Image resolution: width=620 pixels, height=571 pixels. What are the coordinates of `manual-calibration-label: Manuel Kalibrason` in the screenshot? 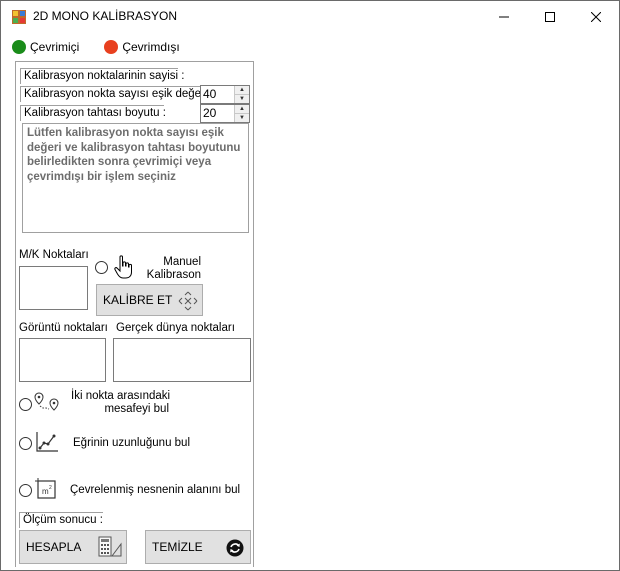 It's located at (171, 269).